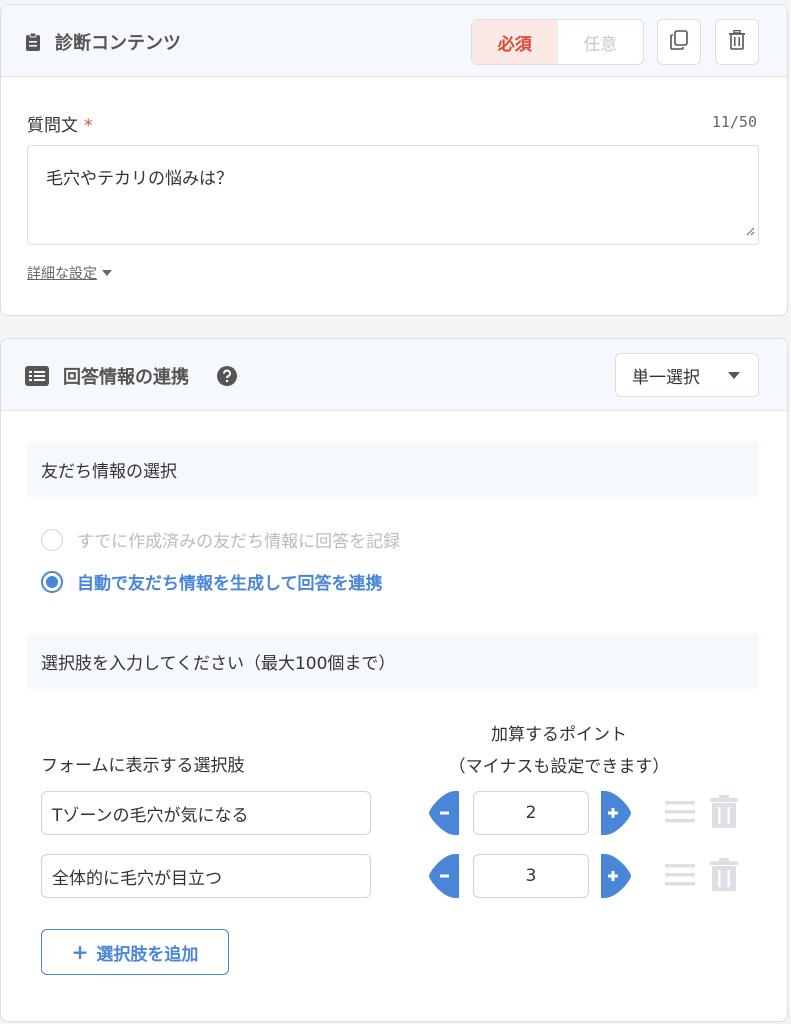  I want to click on question-label: 質問文 *, so click(60, 123).